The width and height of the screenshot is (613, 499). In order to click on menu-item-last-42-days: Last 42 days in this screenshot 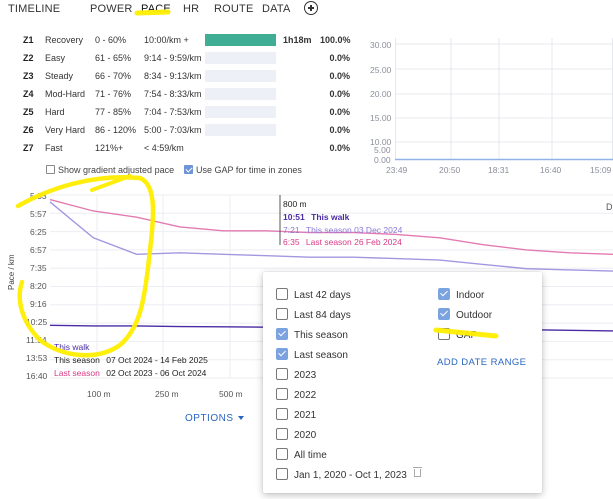, I will do `click(313, 294)`.